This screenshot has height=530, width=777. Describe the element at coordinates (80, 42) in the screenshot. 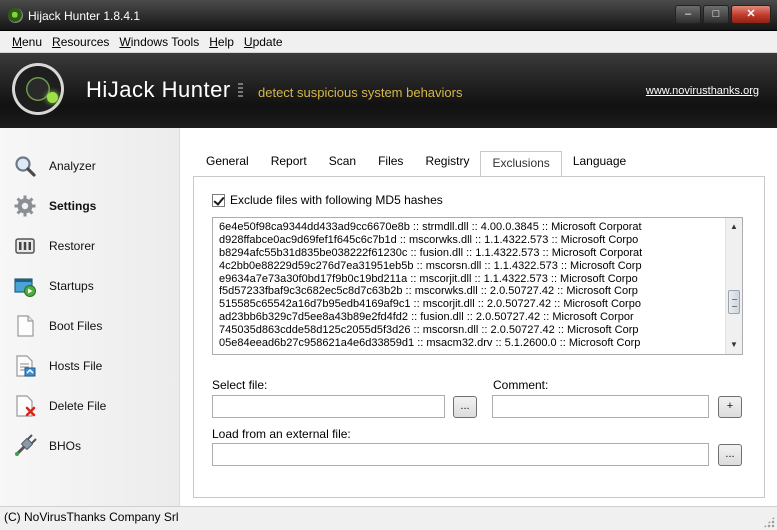

I see `menu-resources: Resources` at that location.